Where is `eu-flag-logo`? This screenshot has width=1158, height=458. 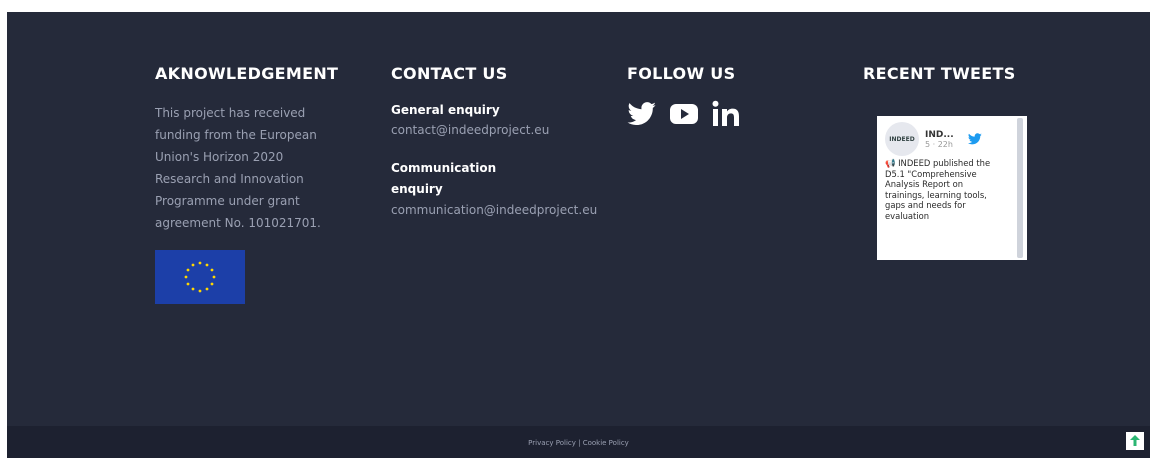 eu-flag-logo is located at coordinates (200, 277).